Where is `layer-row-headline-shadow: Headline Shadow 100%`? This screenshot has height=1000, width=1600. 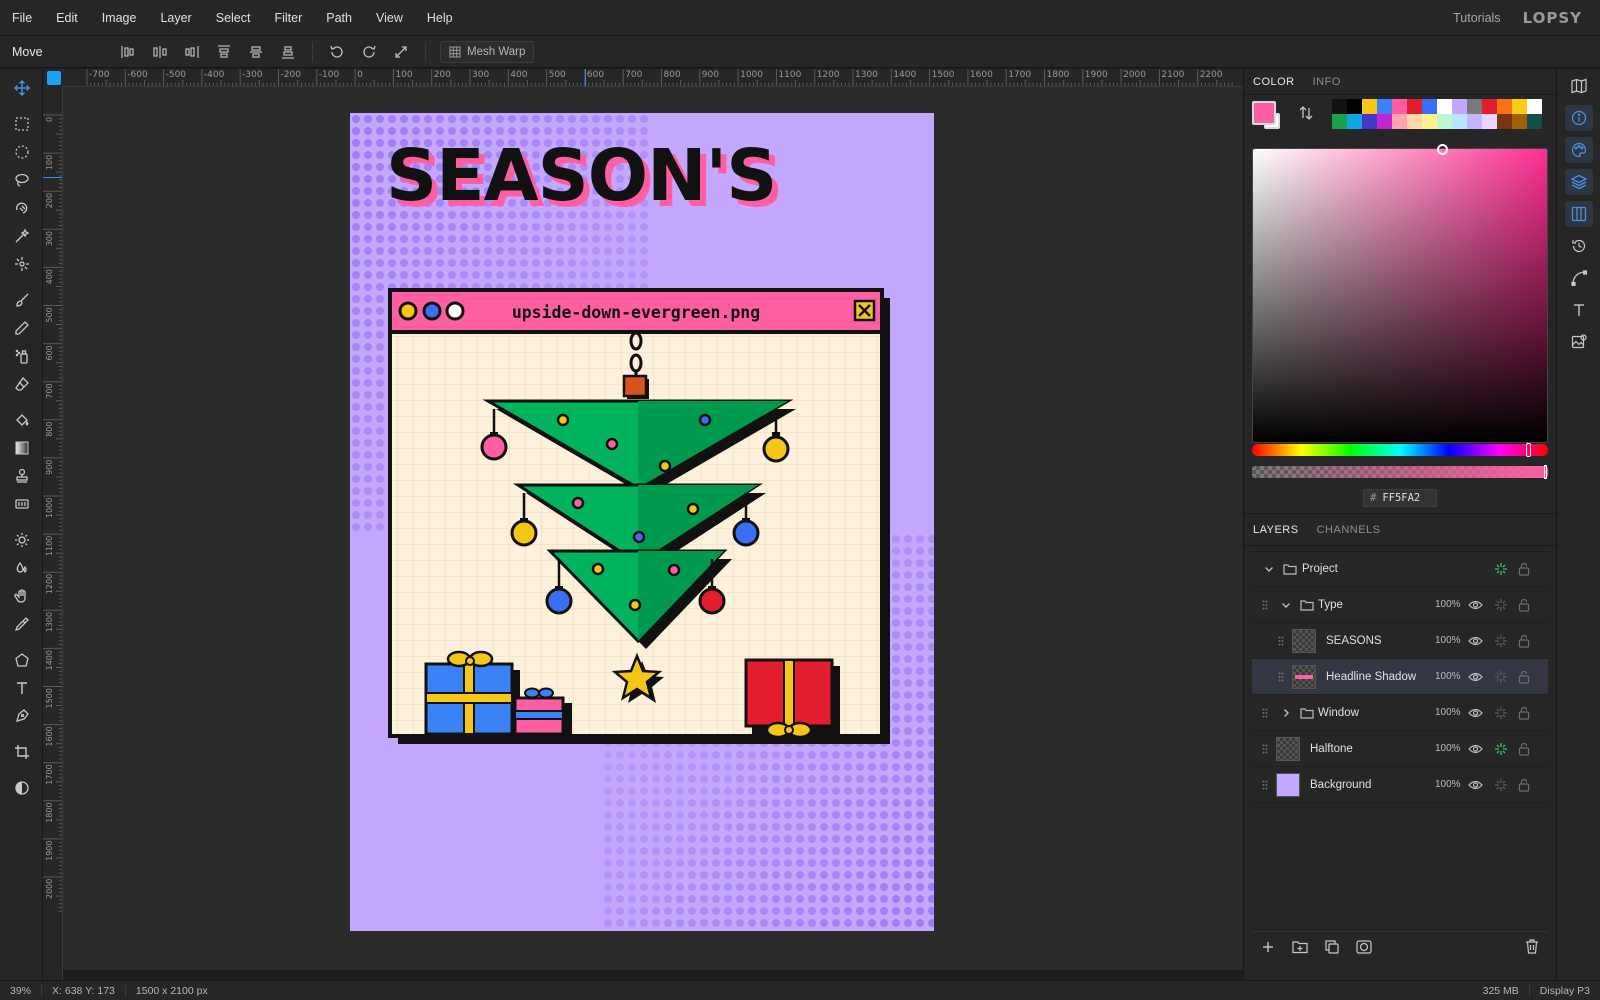 layer-row-headline-shadow: Headline Shadow 100% is located at coordinates (1400, 677).